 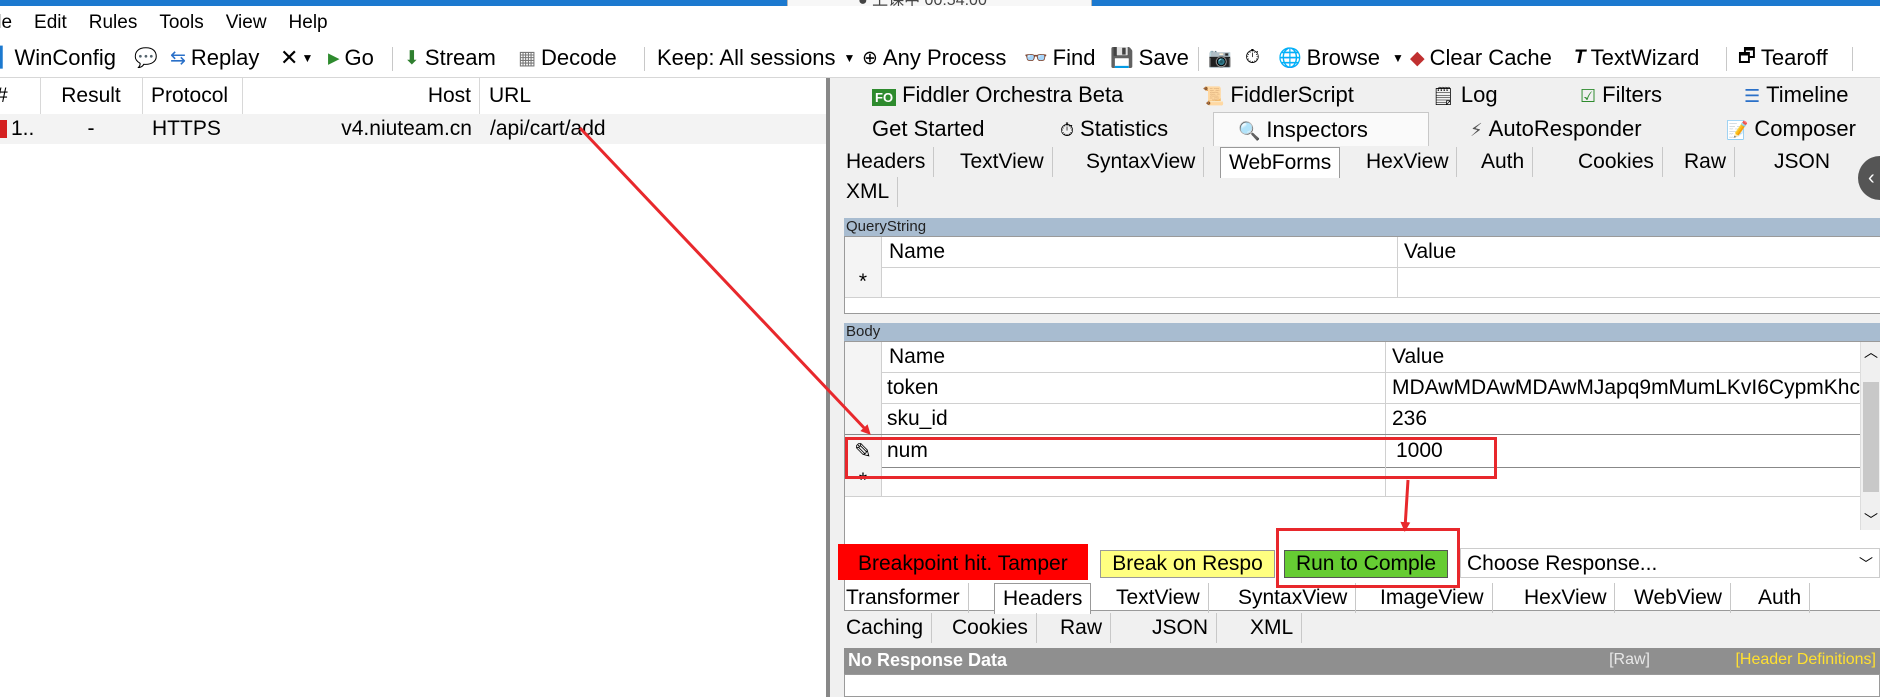 I want to click on save-button: 💾 Save, so click(x=1149, y=58).